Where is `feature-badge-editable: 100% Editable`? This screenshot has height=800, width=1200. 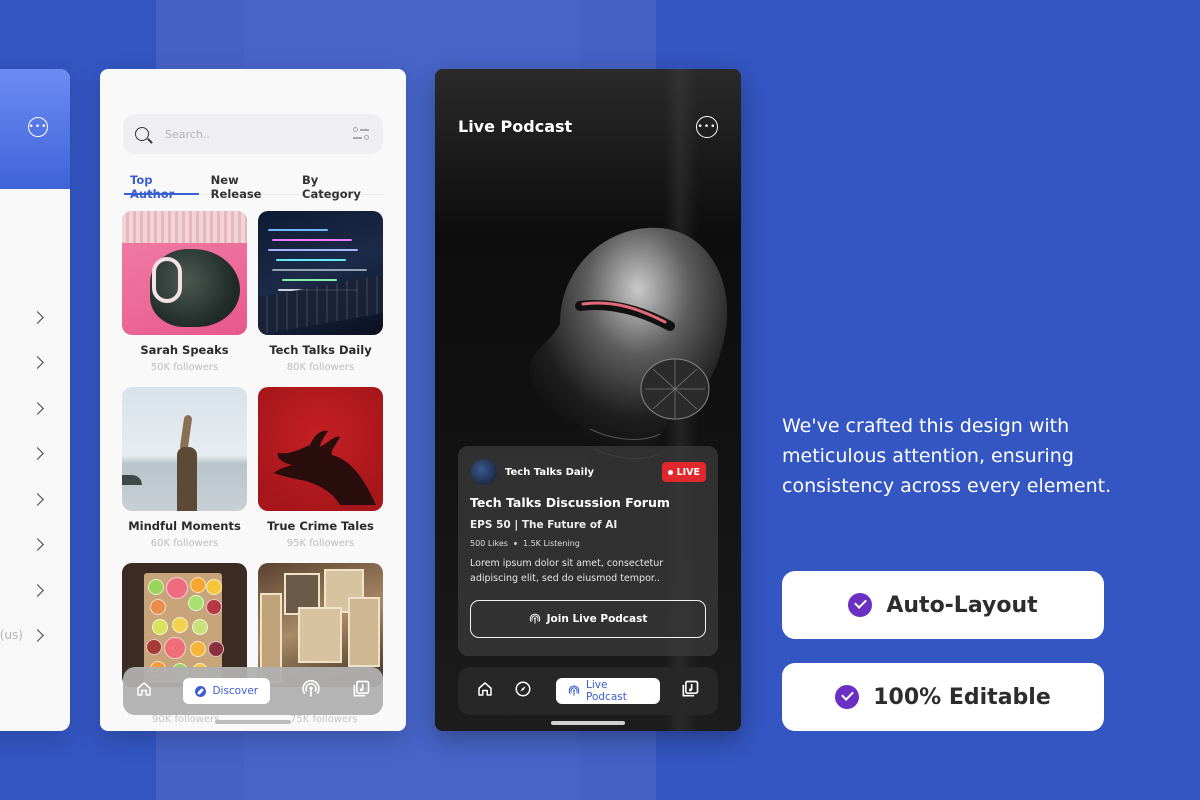 feature-badge-editable: 100% Editable is located at coordinates (943, 697).